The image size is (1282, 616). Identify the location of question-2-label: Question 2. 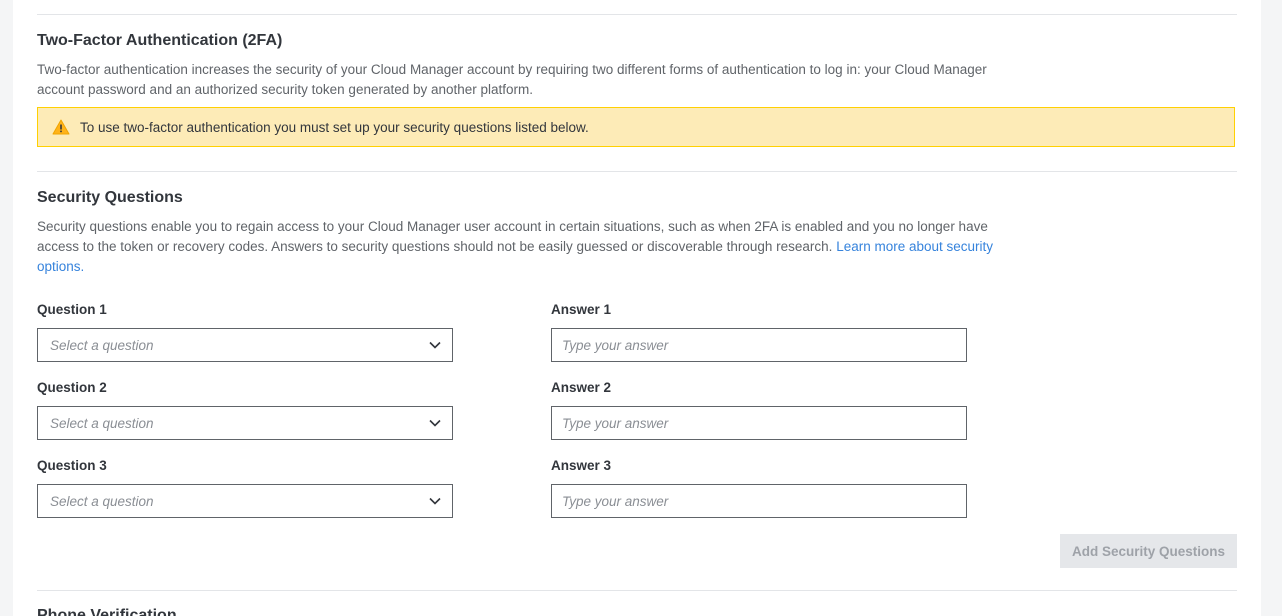
(72, 387).